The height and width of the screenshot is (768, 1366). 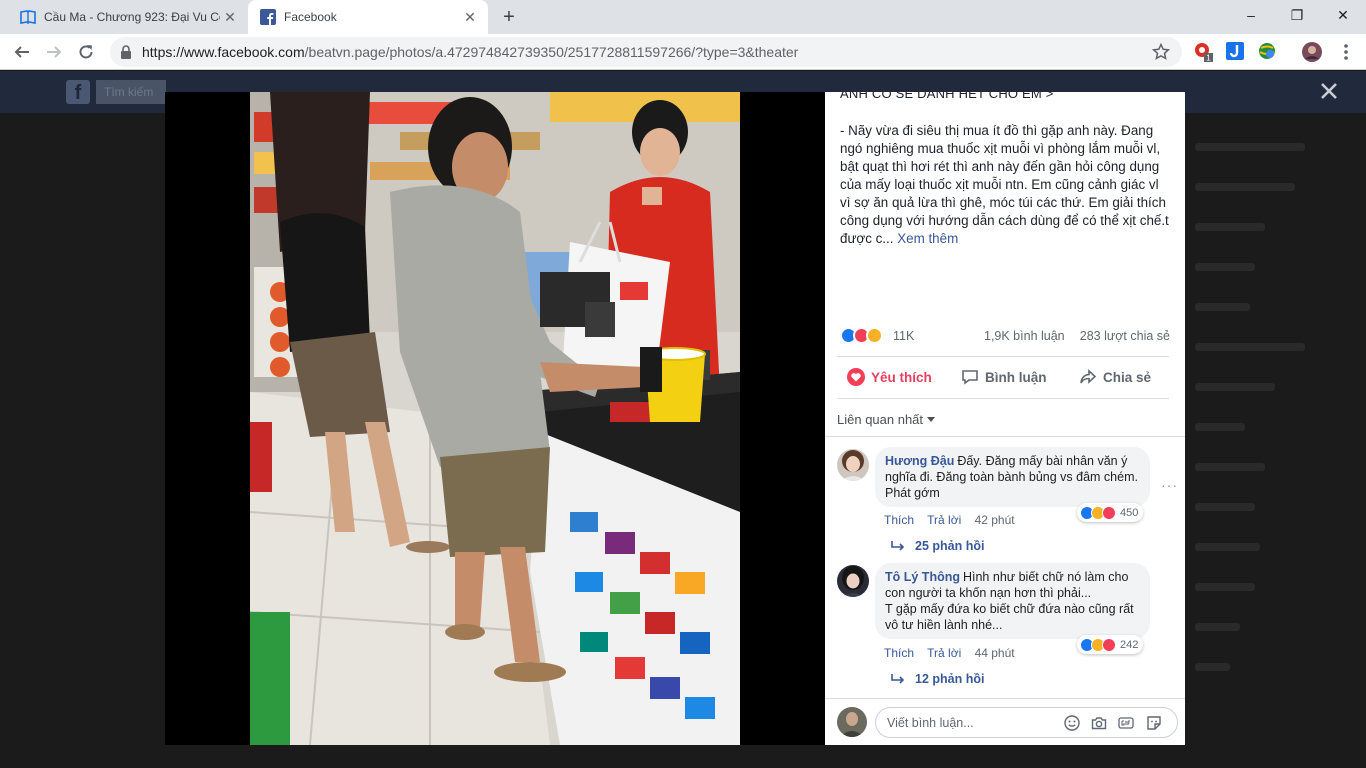 What do you see at coordinates (1099, 723) in the screenshot?
I see `camera-icon` at bounding box center [1099, 723].